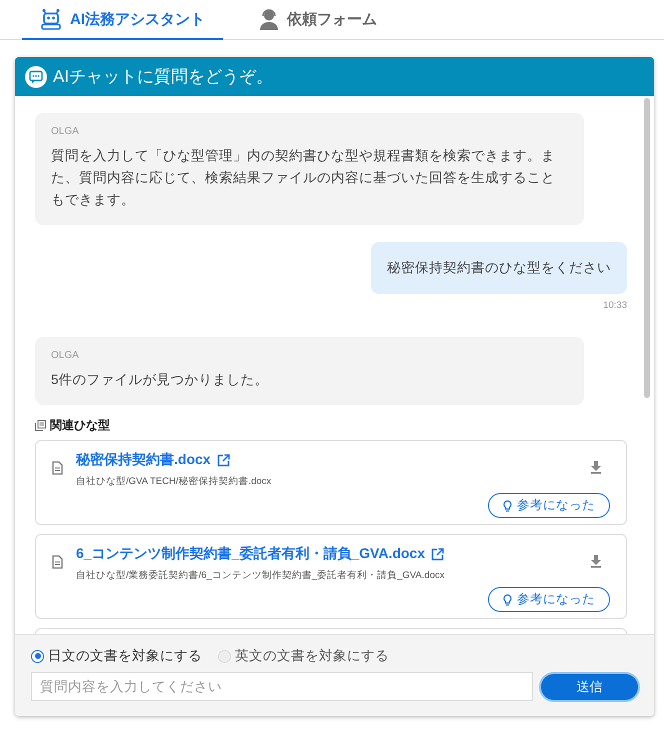 The width and height of the screenshot is (664, 729). Describe the element at coordinates (303, 178) in the screenshot. I see `message-text: 質問を入力して「ひな型管理」内の契約書ひな型や規程書類を検索できます。また、質問内容に応じて、検索結果ファイルの内容に基づいた回答を生成することもできます。` at that location.